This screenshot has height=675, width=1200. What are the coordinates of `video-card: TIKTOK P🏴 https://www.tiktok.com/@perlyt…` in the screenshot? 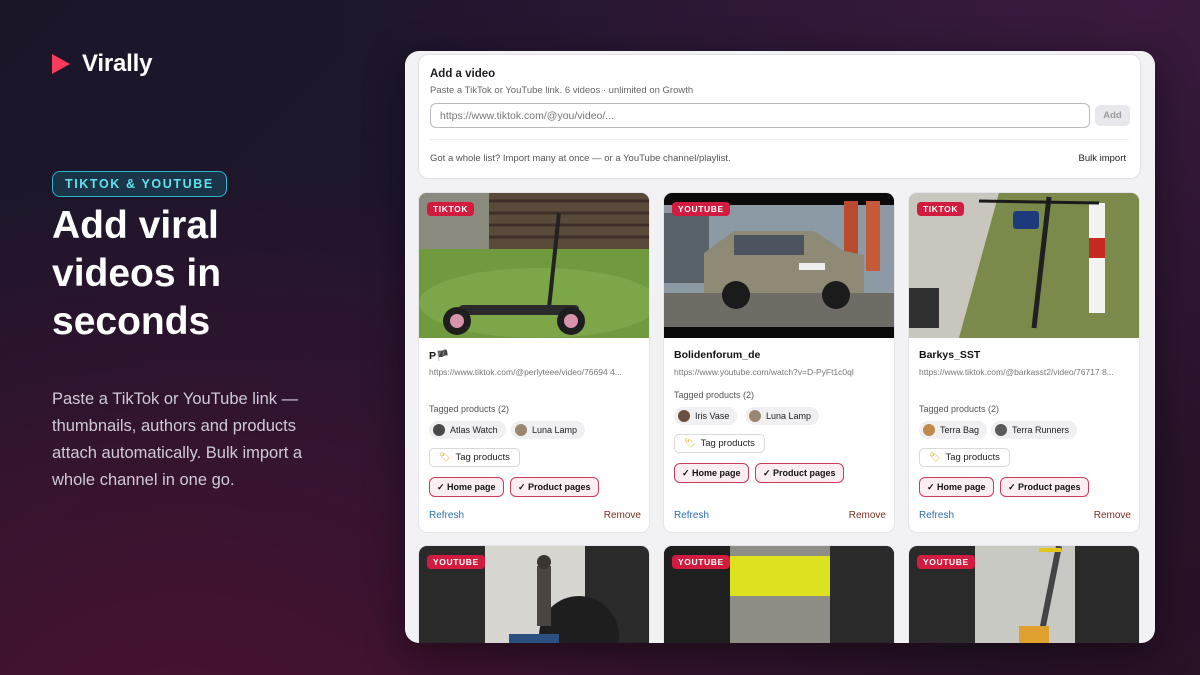 It's located at (534, 362).